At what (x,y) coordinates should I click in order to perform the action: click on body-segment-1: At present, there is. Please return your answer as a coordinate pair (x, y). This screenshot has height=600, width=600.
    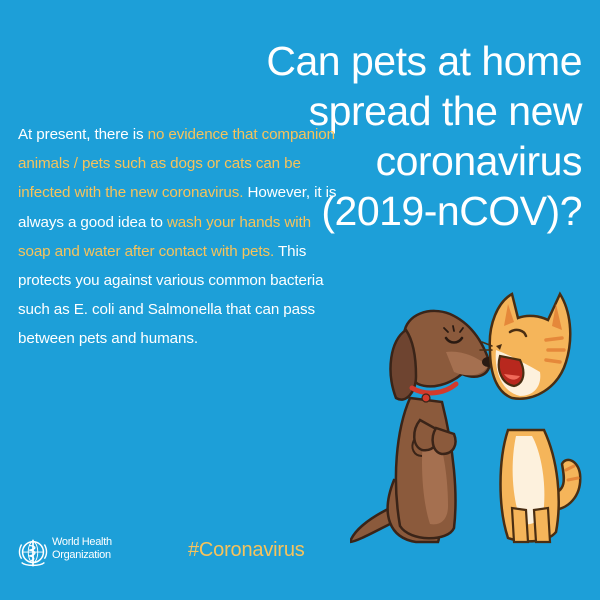
    Looking at the image, I should click on (83, 134).